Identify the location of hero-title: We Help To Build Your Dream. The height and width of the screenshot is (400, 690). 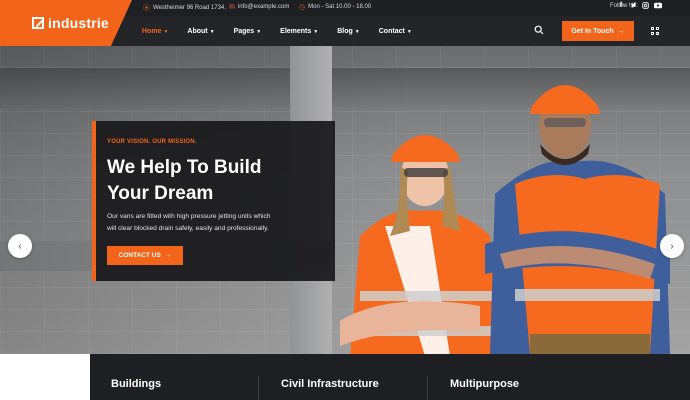
(217, 181).